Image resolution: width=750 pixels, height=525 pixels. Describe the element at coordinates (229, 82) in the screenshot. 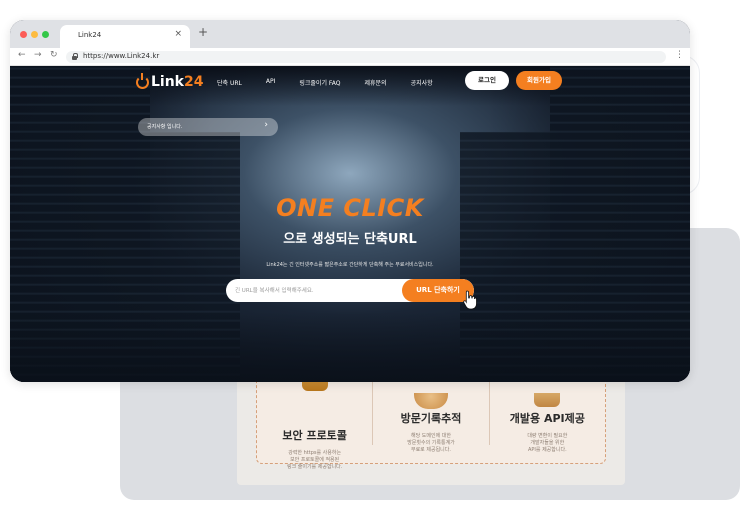

I see `nav-short-url: 단축 URL` at that location.